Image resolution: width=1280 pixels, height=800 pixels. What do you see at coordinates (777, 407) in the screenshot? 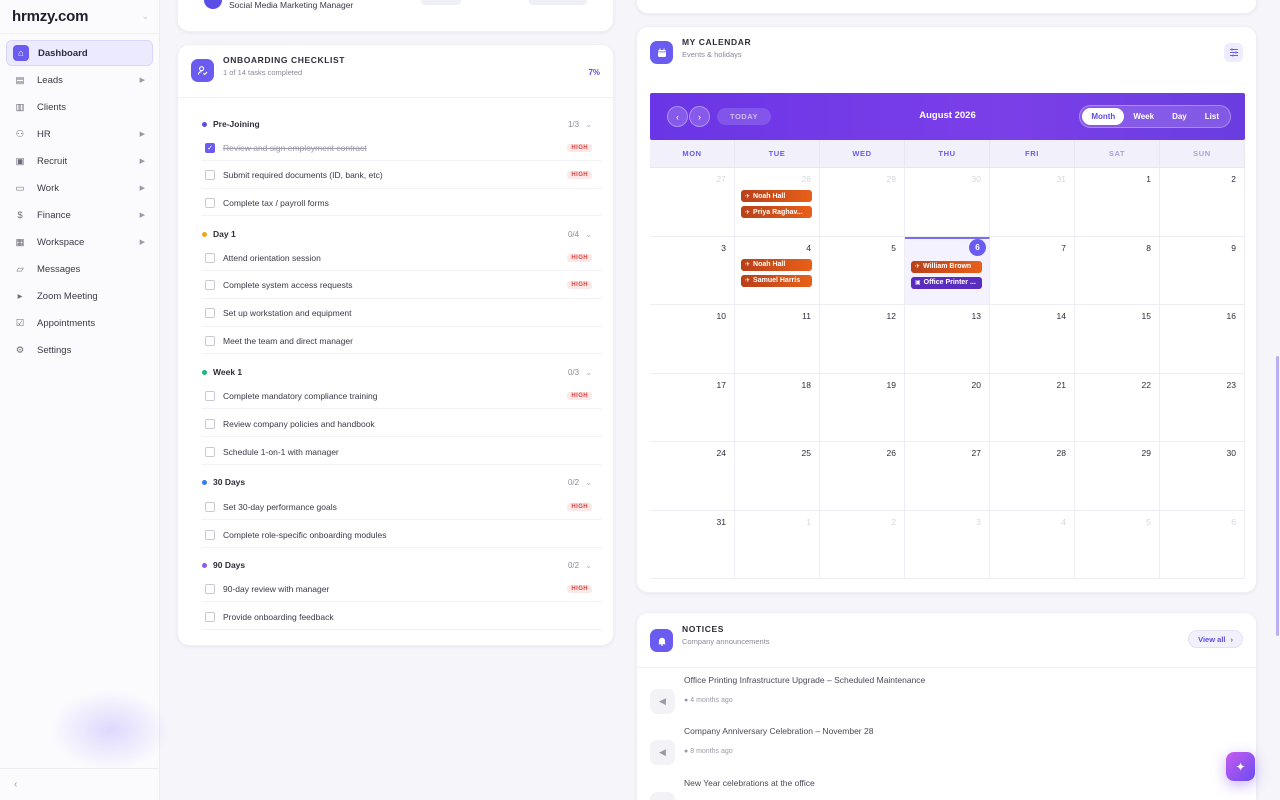
I see `calendar-day: 18` at bounding box center [777, 407].